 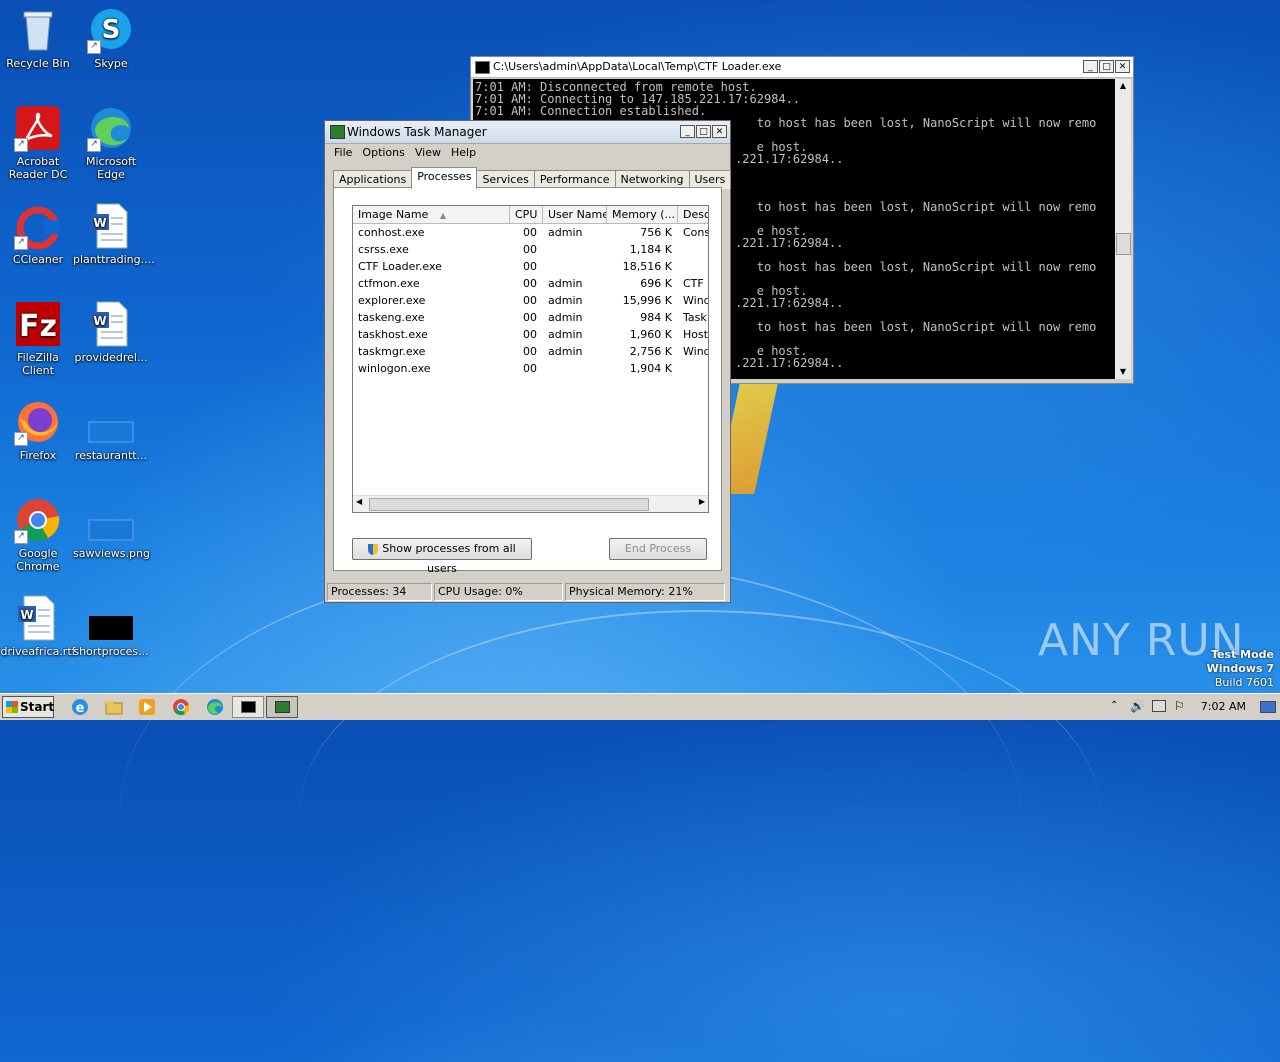 I want to click on status-processes: Processes: 34, so click(x=379, y=592).